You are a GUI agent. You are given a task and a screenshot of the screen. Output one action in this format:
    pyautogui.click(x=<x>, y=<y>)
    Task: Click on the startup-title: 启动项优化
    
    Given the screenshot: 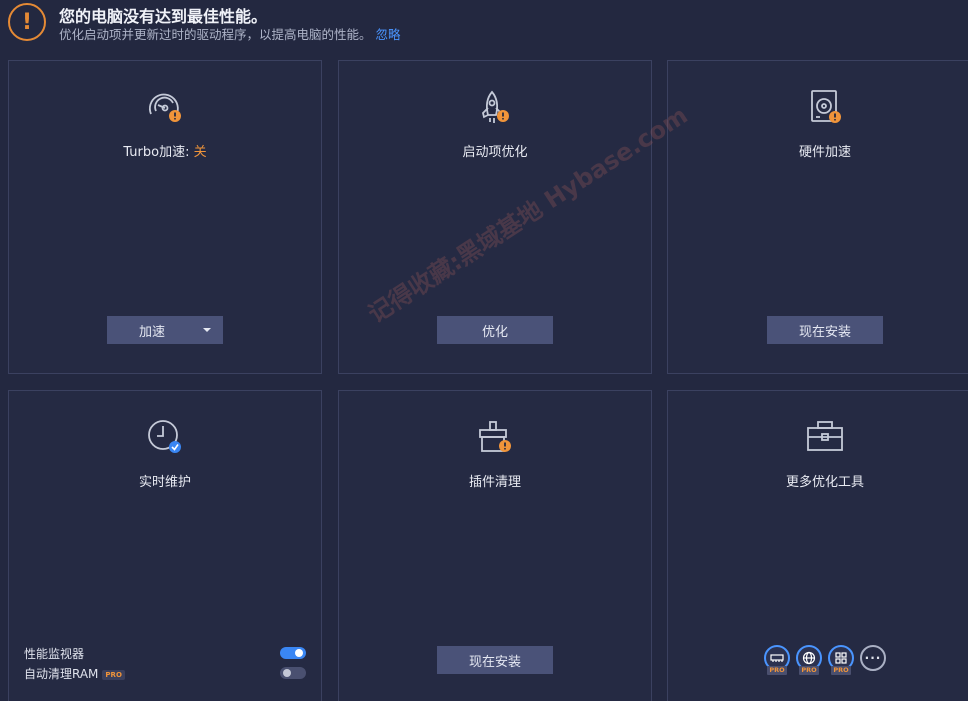 What is the action you would take?
    pyautogui.click(x=495, y=152)
    